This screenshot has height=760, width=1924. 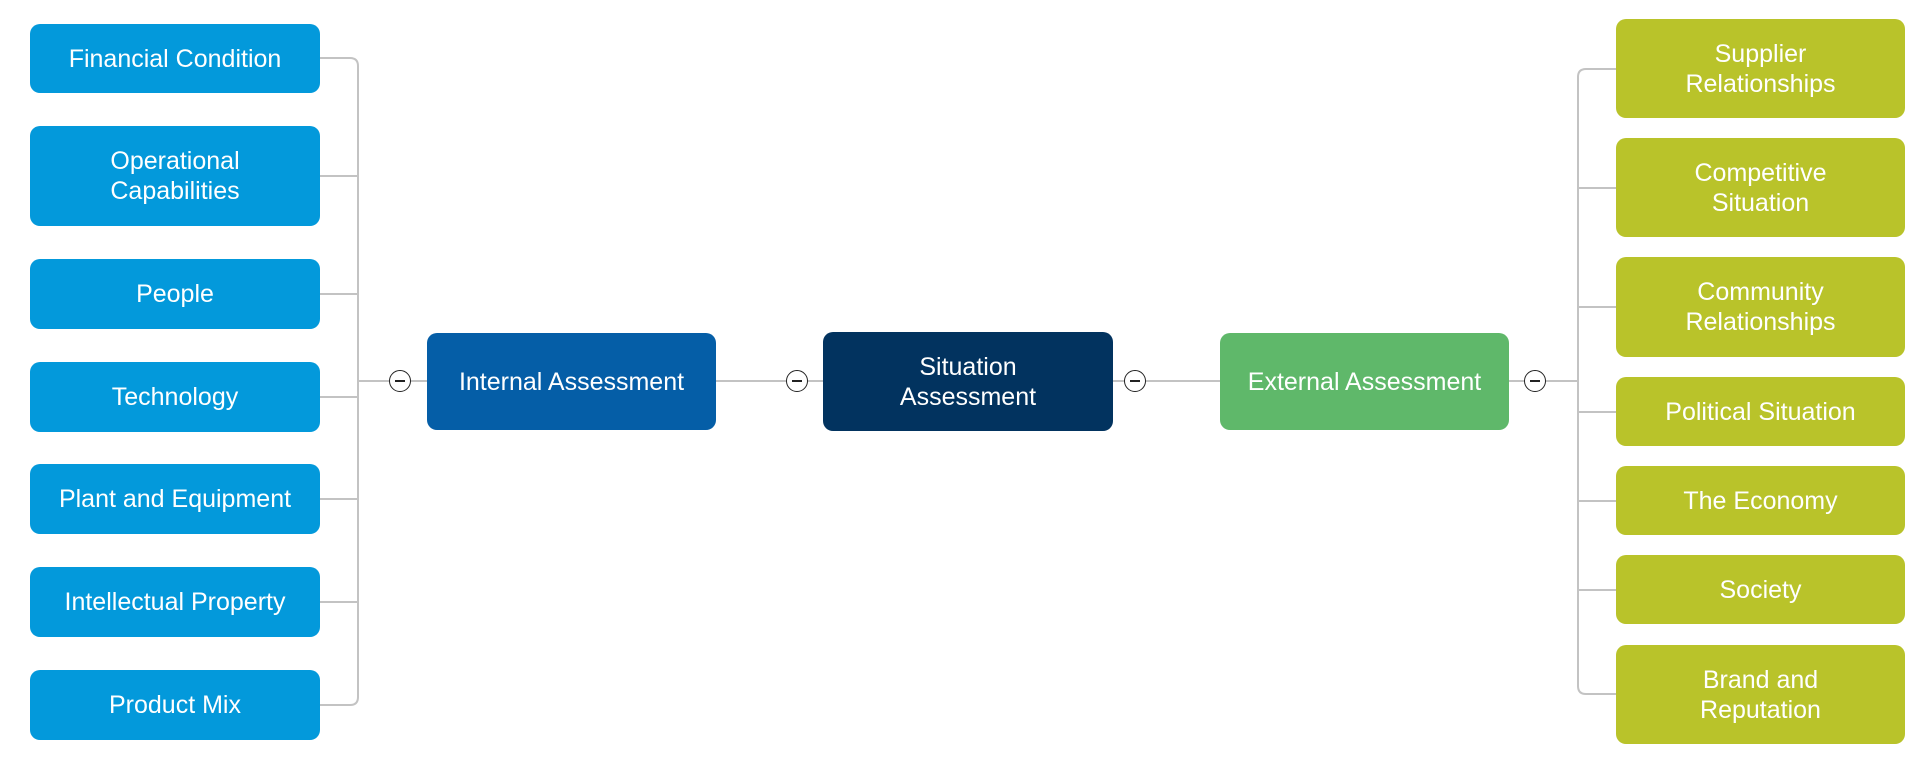 I want to click on node-political-situation: Political Situation, so click(x=1760, y=411).